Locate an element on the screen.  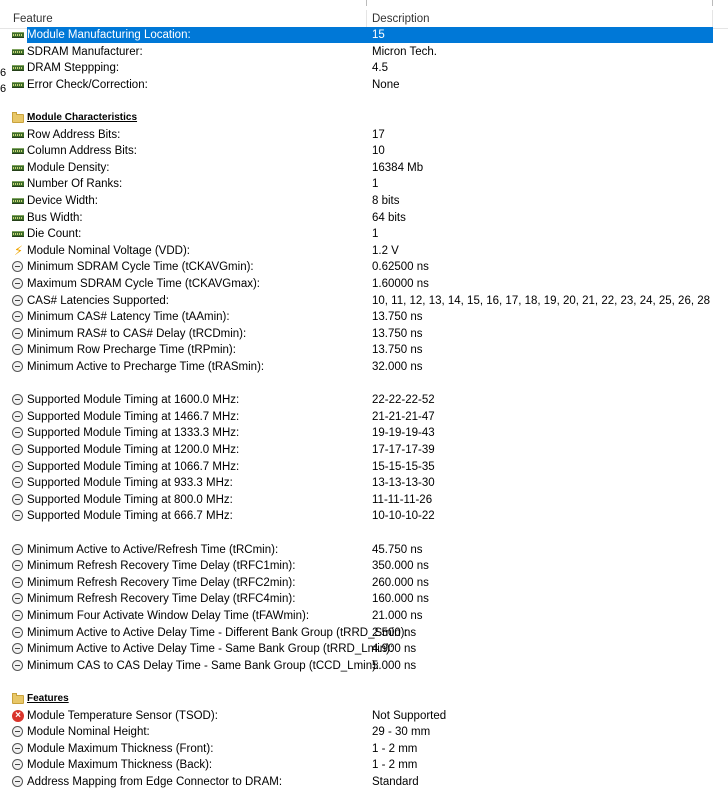
section-header: Module Characteristics is located at coordinates (364, 118).